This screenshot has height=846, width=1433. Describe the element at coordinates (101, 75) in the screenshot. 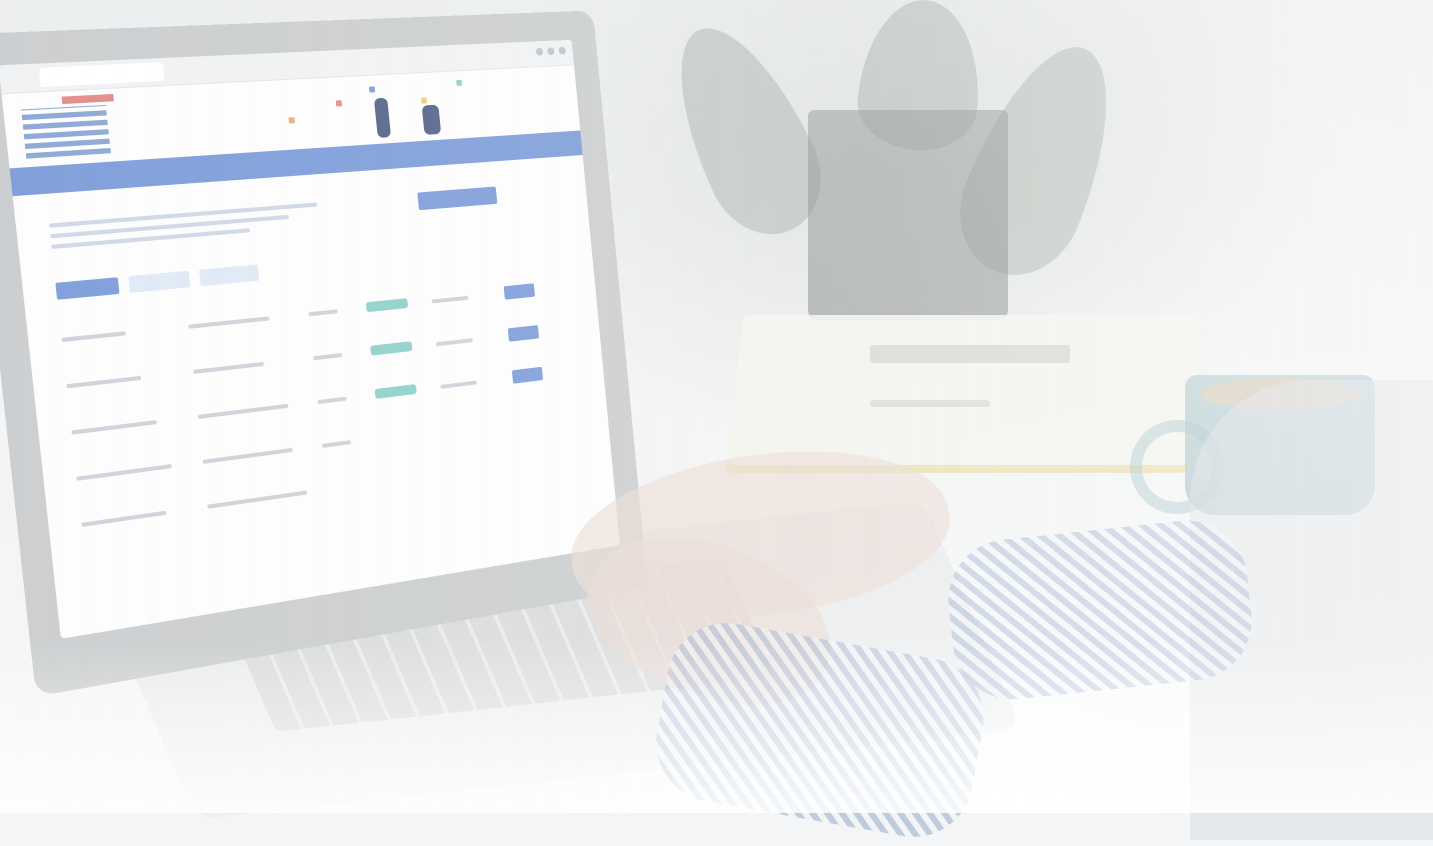

I see `browser-tab` at that location.